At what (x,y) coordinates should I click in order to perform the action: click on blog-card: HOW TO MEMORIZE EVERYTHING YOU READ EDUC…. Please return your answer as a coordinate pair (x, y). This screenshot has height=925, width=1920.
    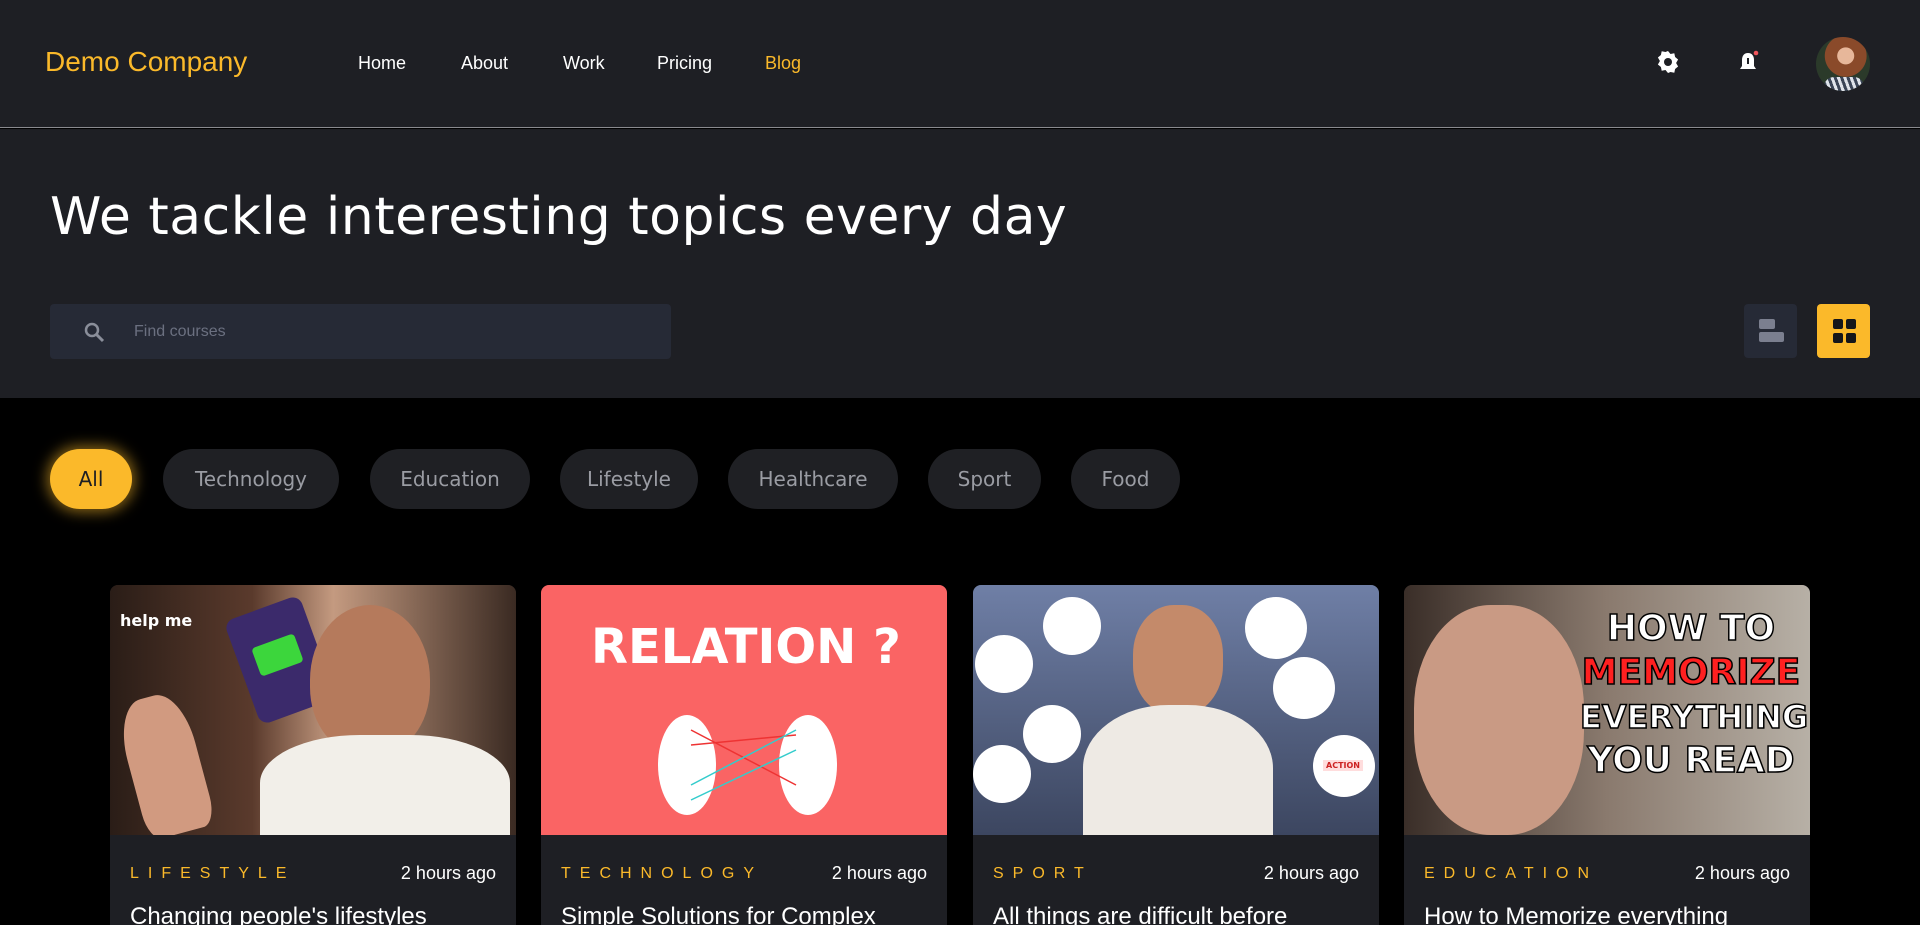
    Looking at the image, I should click on (1607, 755).